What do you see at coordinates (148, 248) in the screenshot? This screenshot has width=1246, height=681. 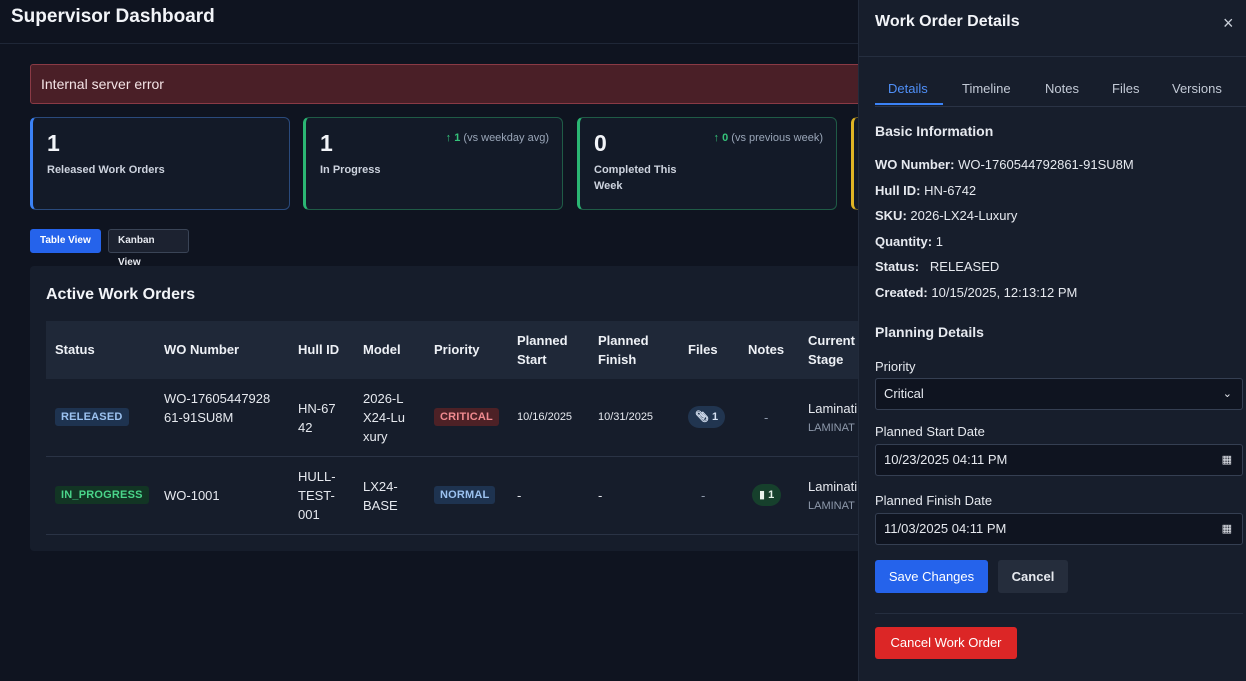 I see `kanban-view-button: Kanban View` at bounding box center [148, 248].